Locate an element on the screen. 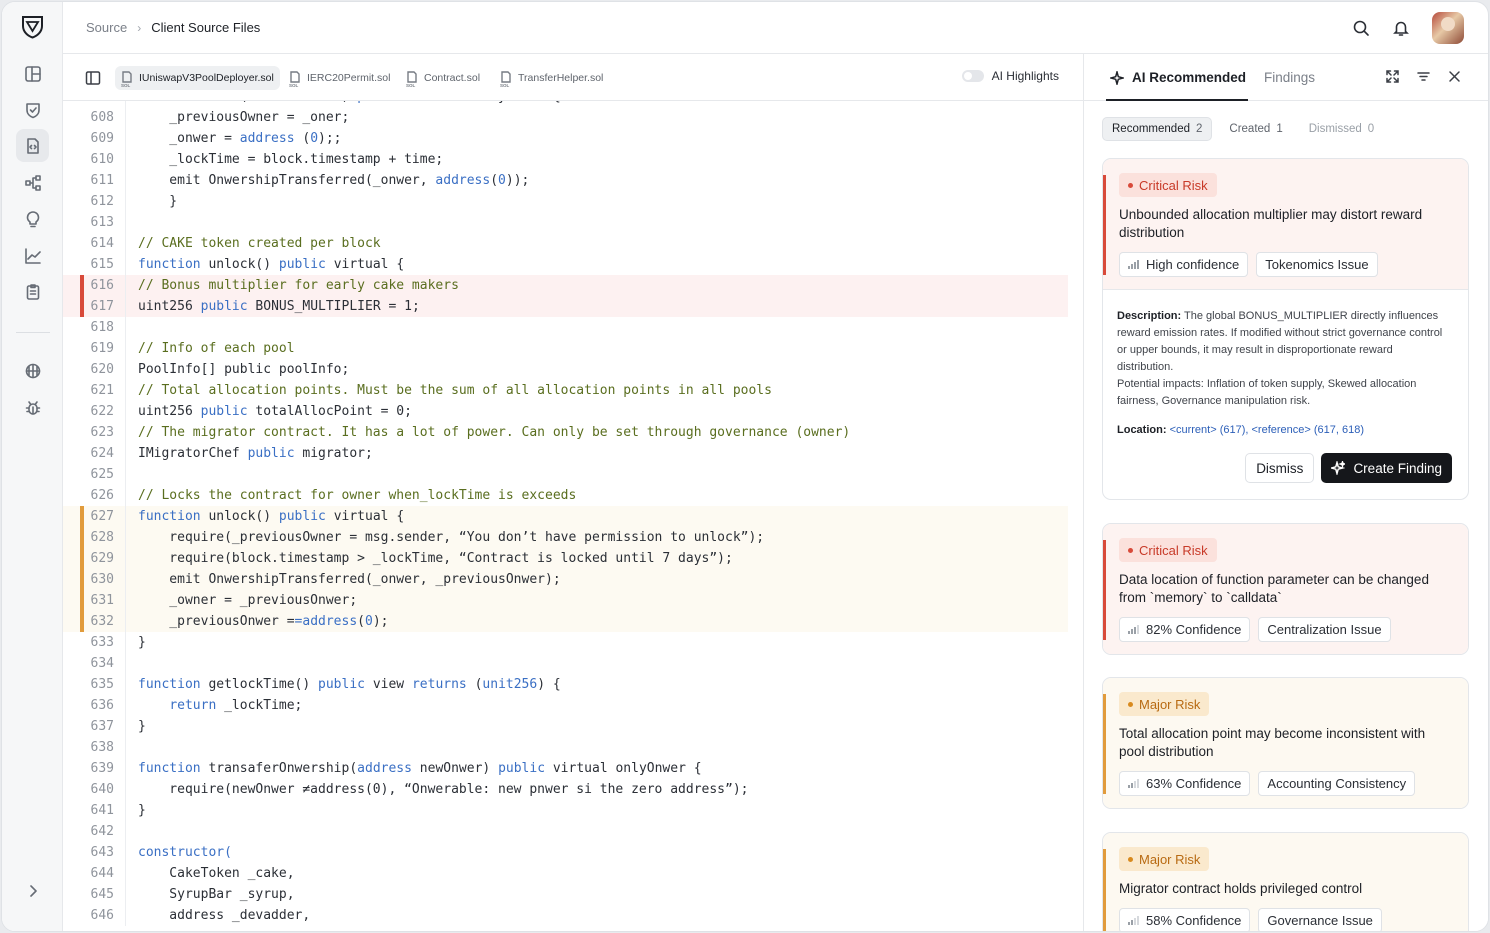 This screenshot has width=1490, height=933. code-line: 633} is located at coordinates (565, 642).